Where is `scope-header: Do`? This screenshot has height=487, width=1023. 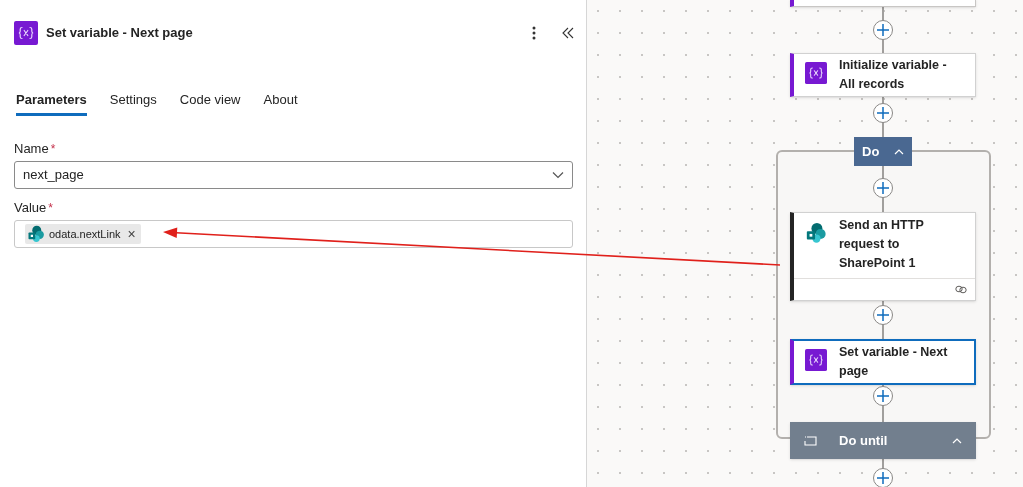 scope-header: Do is located at coordinates (883, 151).